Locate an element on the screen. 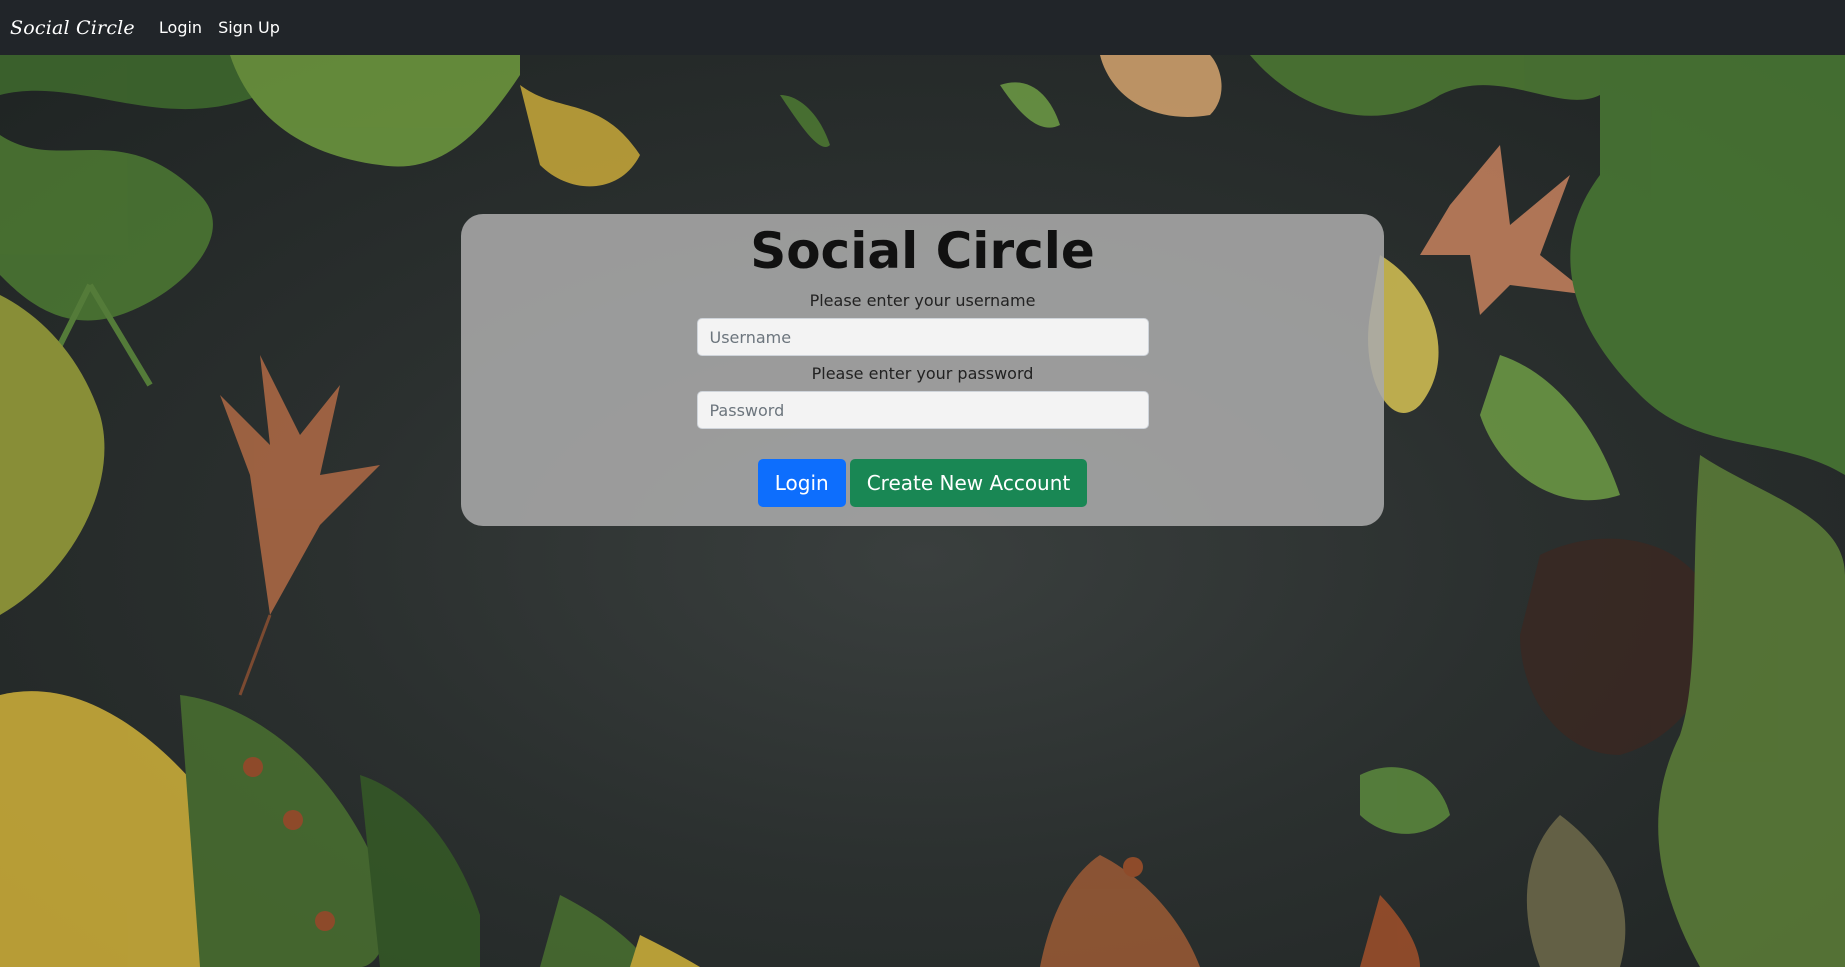 The image size is (1845, 967). username-prompt: Please enter your username is located at coordinates (922, 300).